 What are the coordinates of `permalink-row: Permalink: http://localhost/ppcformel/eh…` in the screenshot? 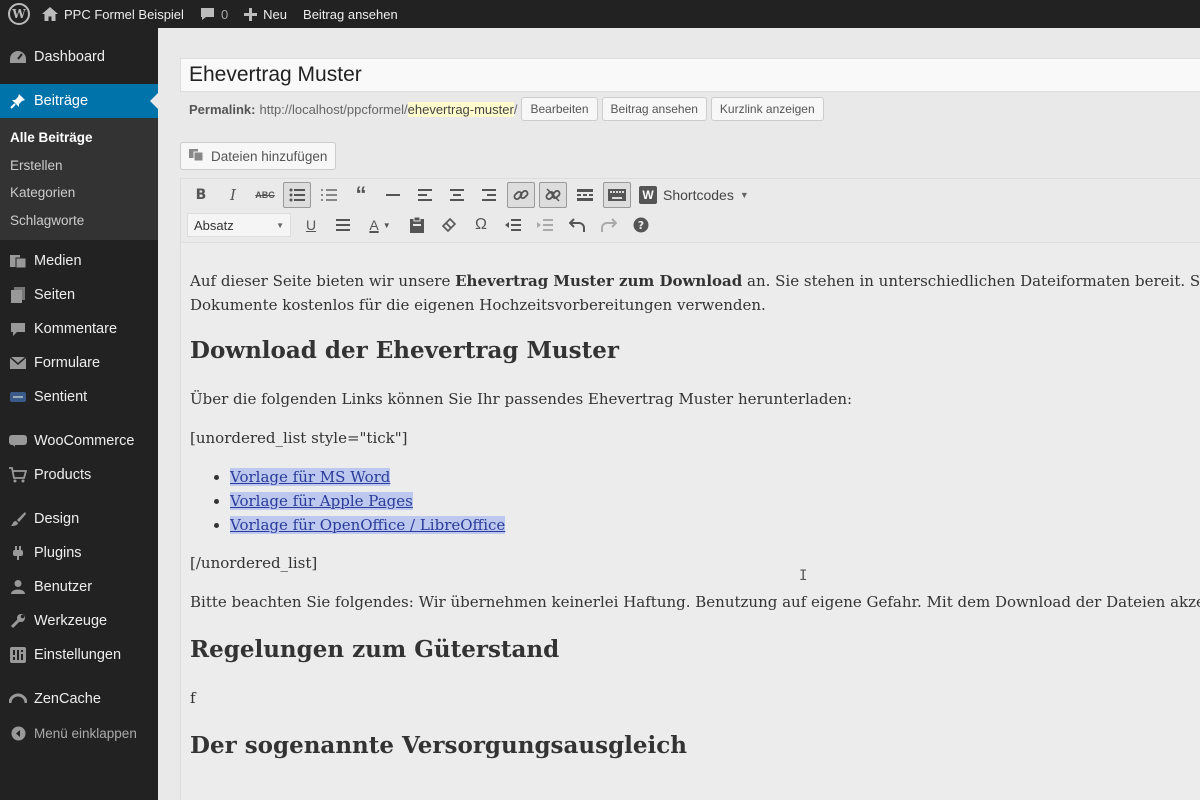 It's located at (506, 109).